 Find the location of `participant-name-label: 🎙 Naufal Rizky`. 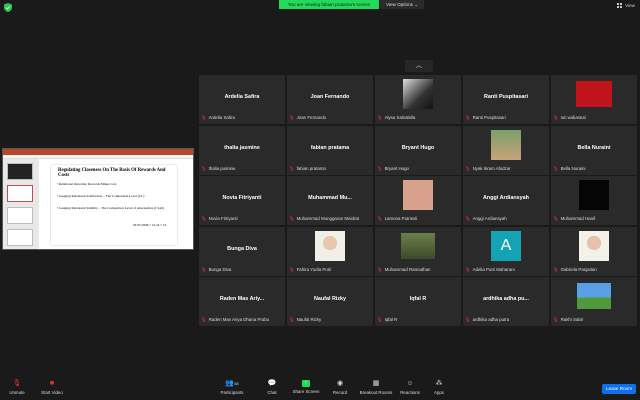

participant-name-label: 🎙 Naufal Rizky is located at coordinates (305, 320).